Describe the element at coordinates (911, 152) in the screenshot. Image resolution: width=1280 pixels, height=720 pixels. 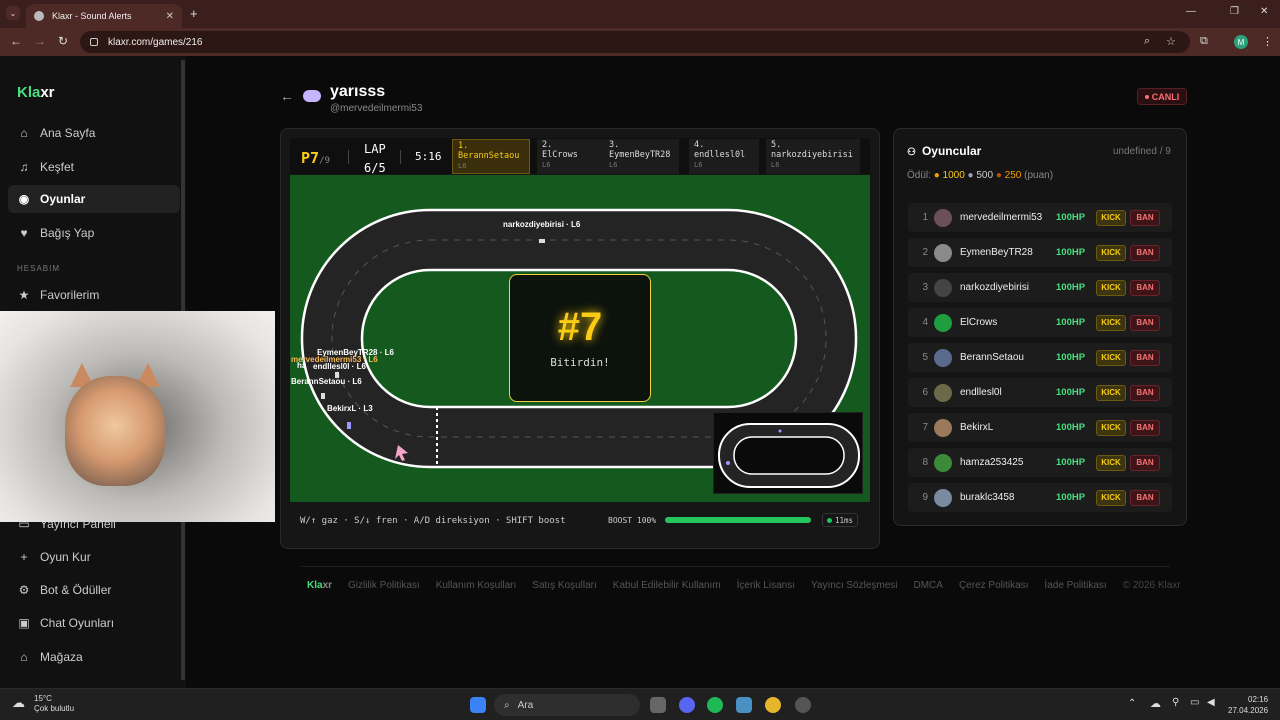
I see `users-icon: ⚇` at that location.